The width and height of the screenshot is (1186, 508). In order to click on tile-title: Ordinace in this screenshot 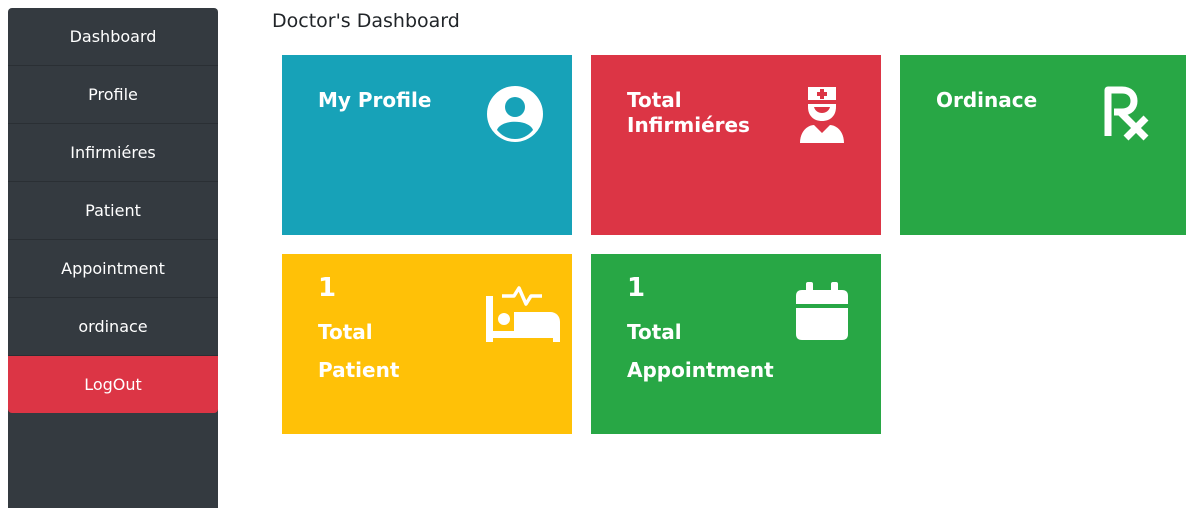, I will do `click(987, 100)`.